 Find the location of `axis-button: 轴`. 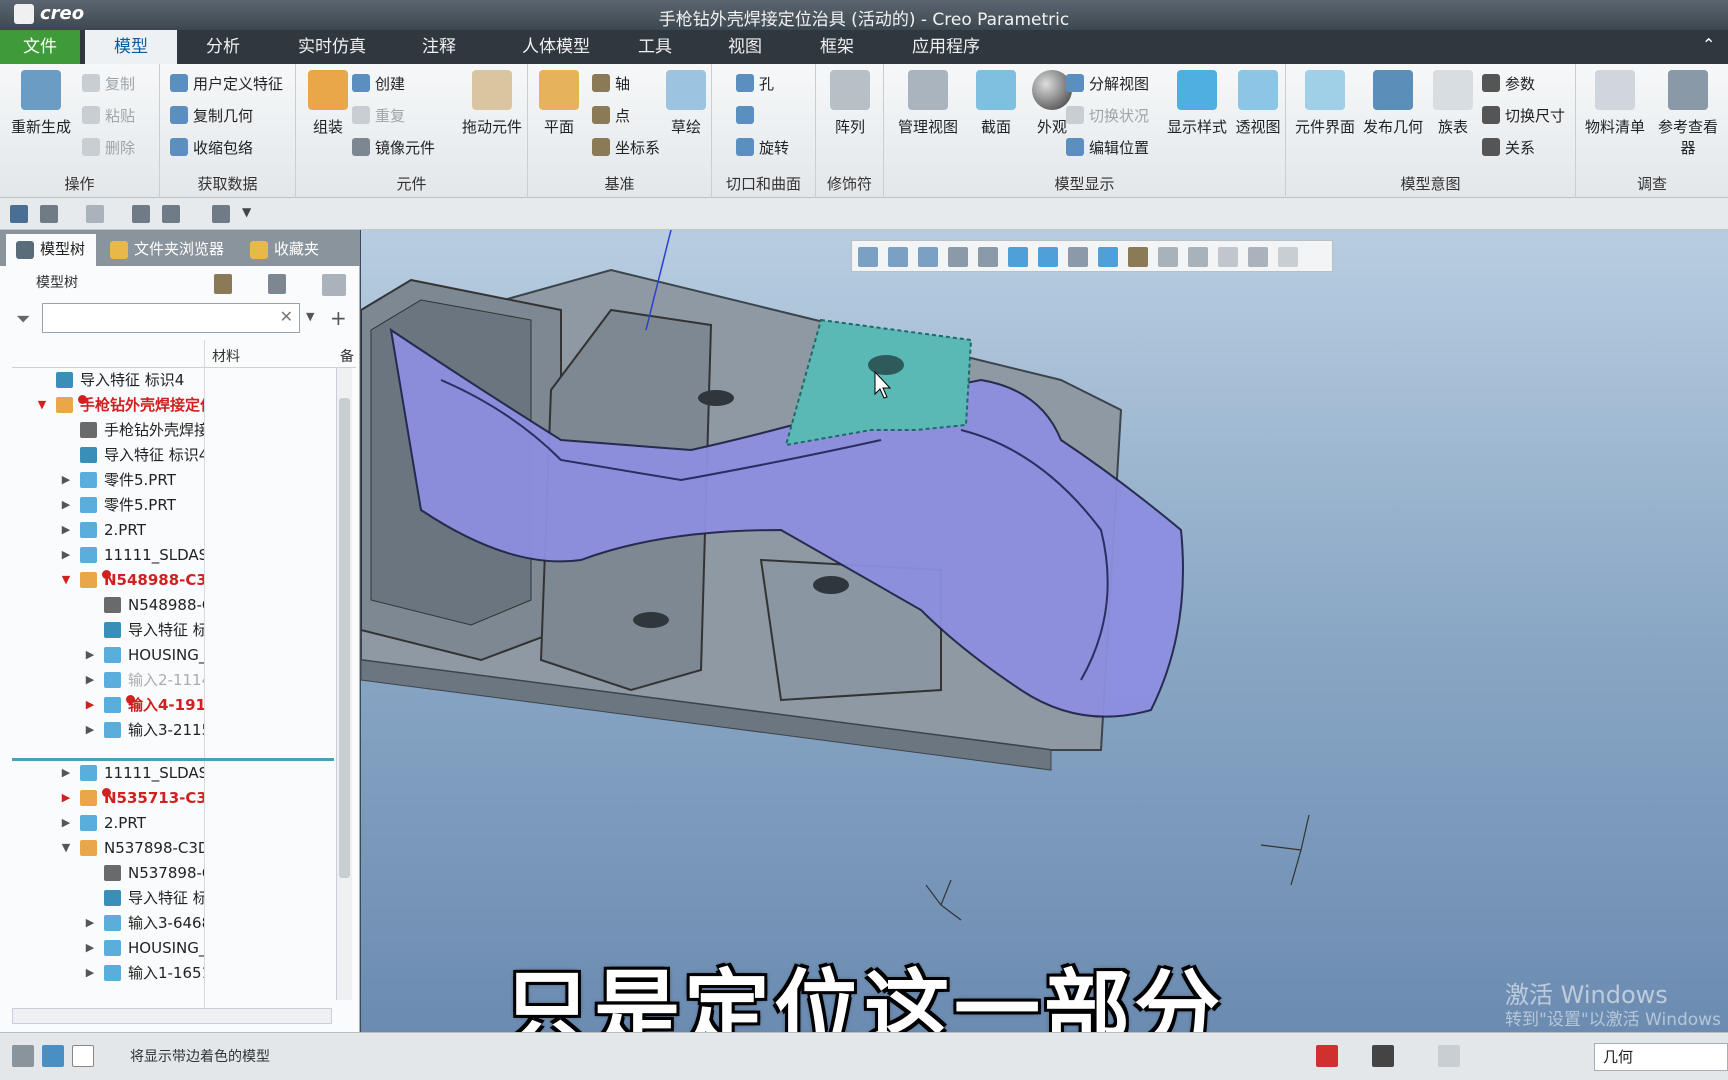

axis-button: 轴 is located at coordinates (611, 83).